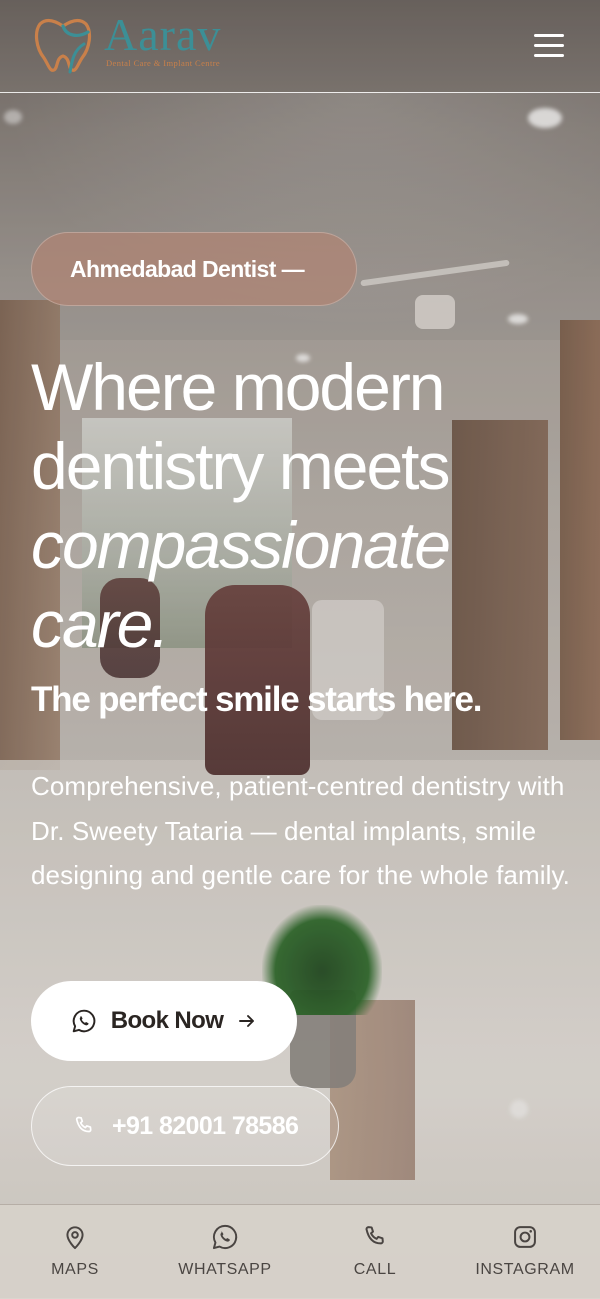 The height and width of the screenshot is (1299, 600). Describe the element at coordinates (240, 466) in the screenshot. I see `headline-line-2: dentistry meets` at that location.